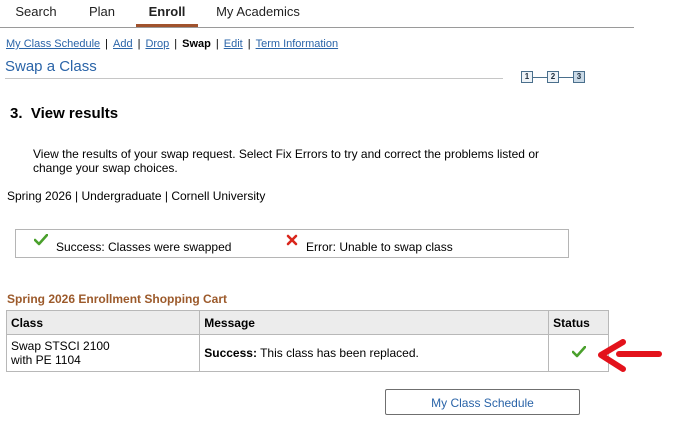  What do you see at coordinates (553, 77) in the screenshot?
I see `step-2: 2` at bounding box center [553, 77].